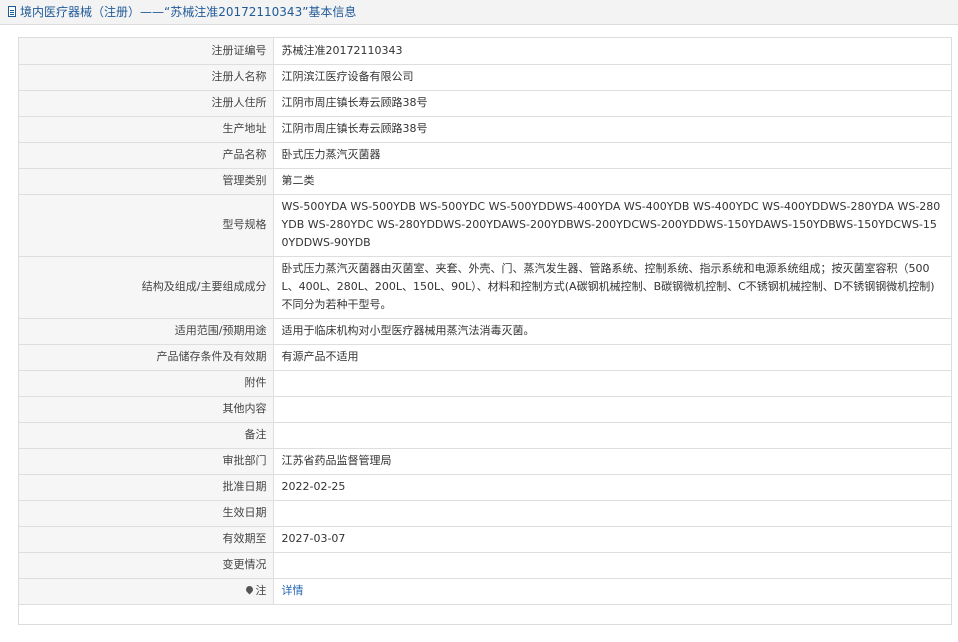  What do you see at coordinates (611, 331) in the screenshot?
I see `row-value: 适用于临床机构对小型医疗器械用蒸汽法消毒灭菌。` at bounding box center [611, 331].